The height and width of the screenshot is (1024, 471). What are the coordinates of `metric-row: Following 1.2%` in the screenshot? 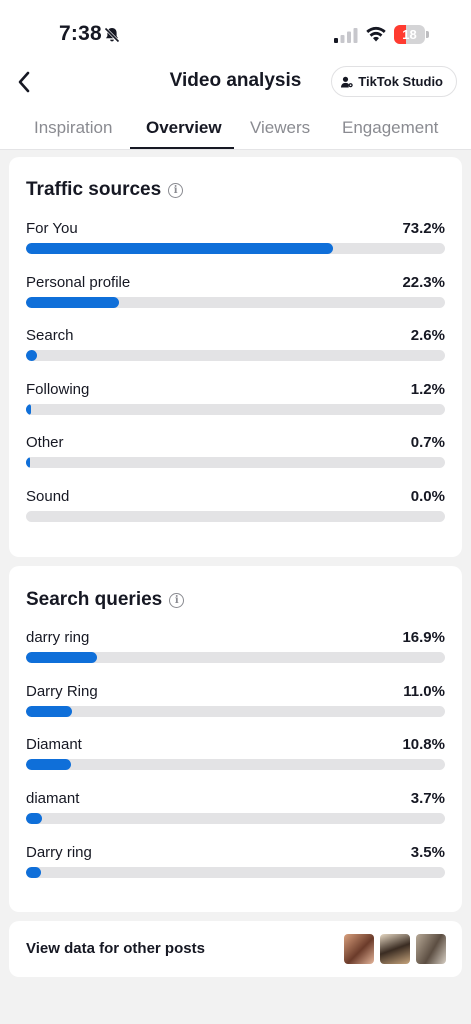 It's located at (235, 404).